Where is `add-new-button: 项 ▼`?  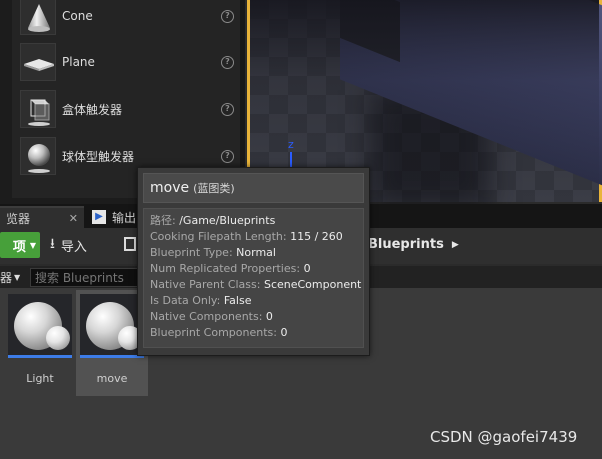
add-new-button: 项 ▼ is located at coordinates (20, 245).